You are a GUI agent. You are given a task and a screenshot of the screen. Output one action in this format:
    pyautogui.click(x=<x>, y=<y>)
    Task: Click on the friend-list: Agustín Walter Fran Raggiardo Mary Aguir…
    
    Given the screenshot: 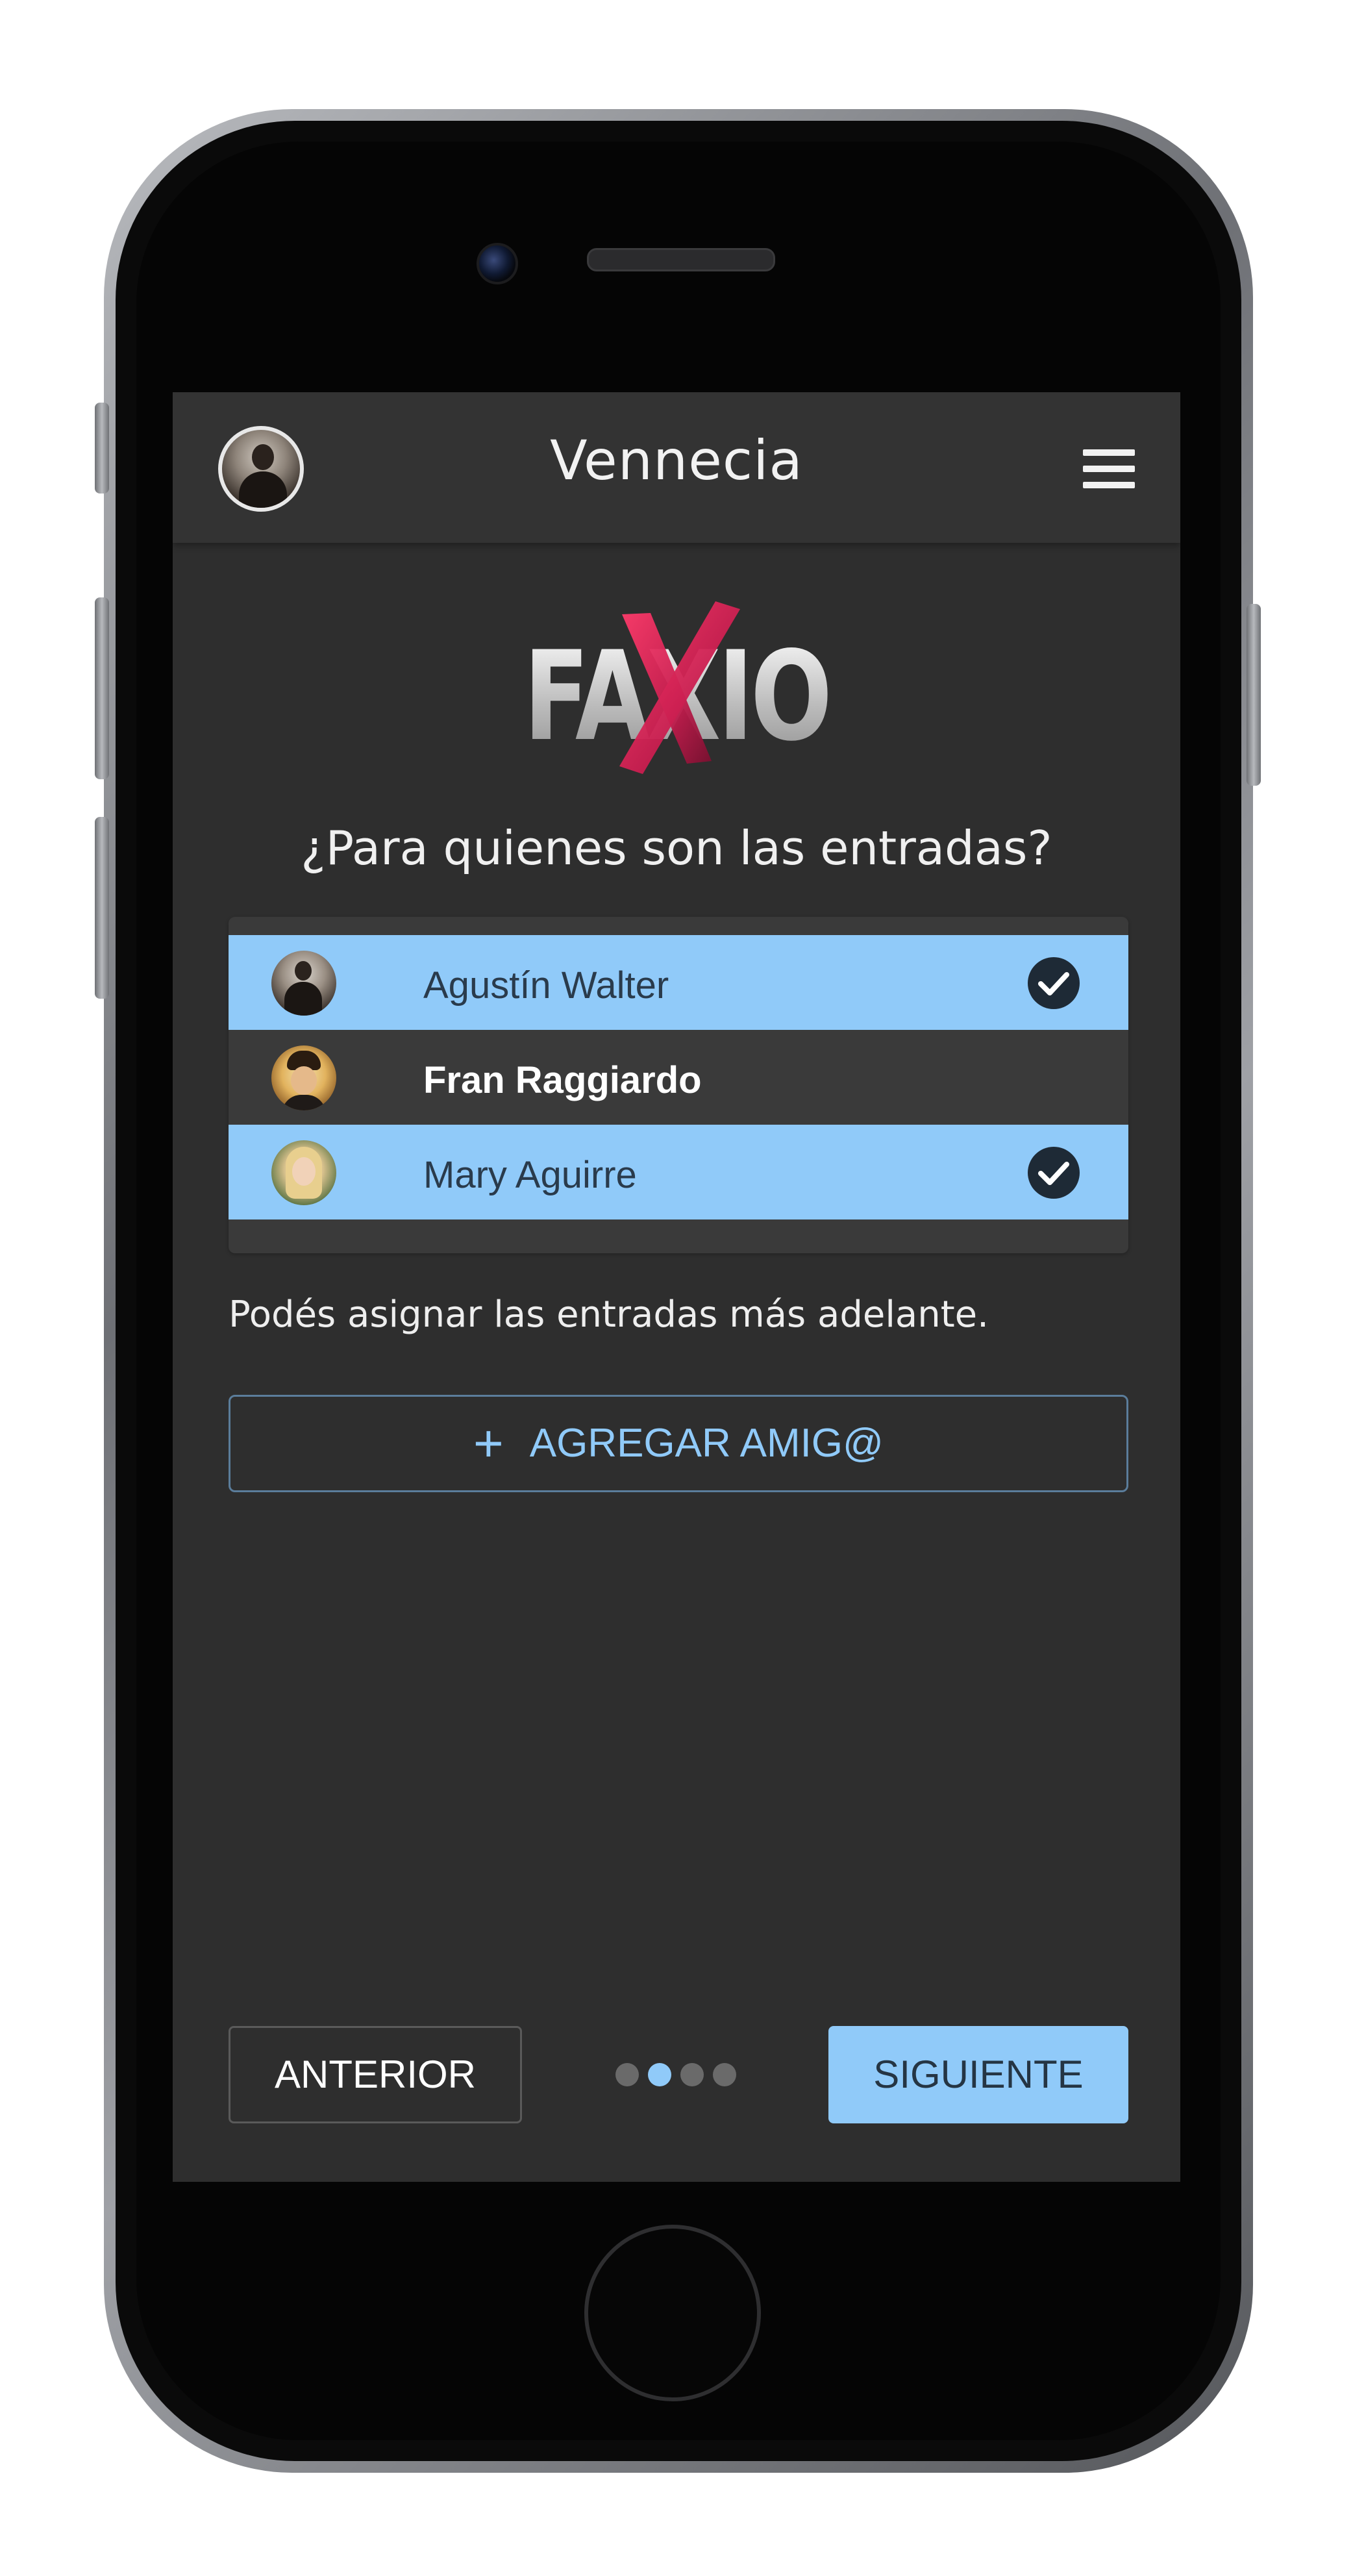 What is the action you would take?
    pyautogui.click(x=678, y=1085)
    